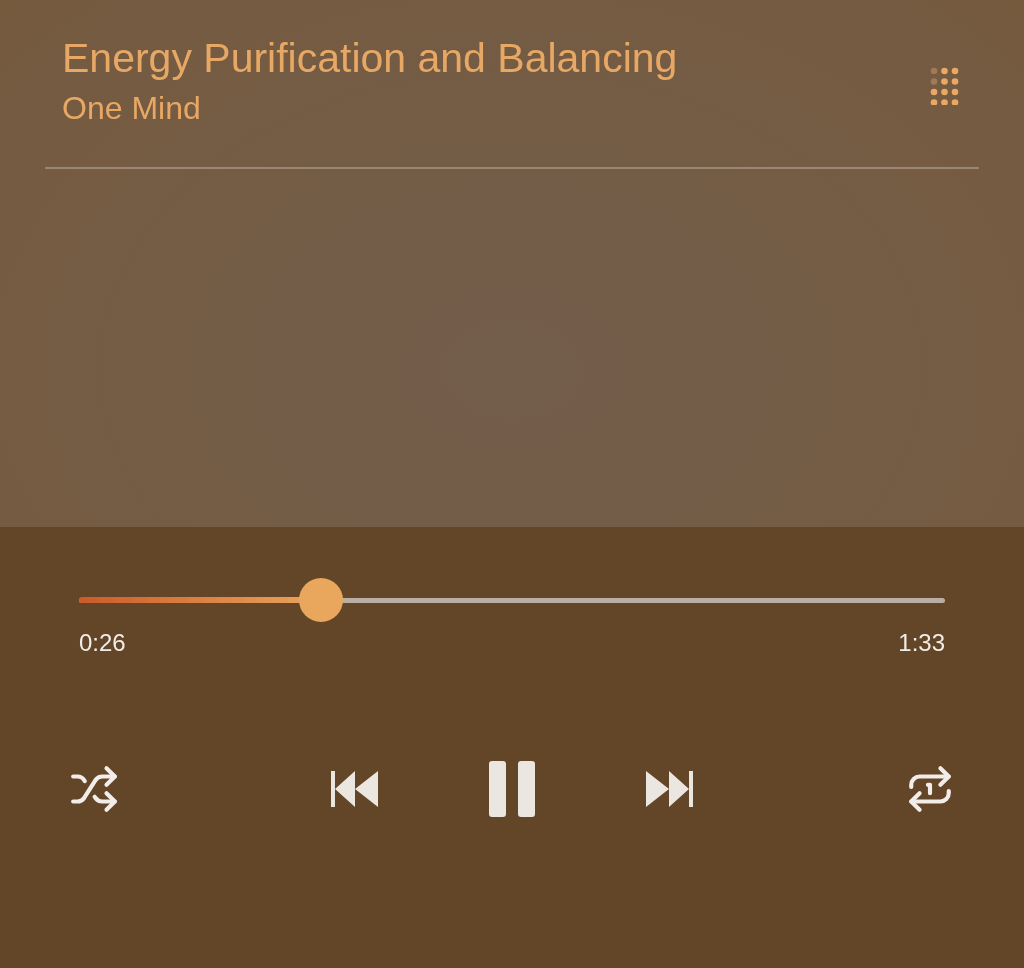 This screenshot has width=1024, height=968. I want to click on total-time: 1:33, so click(921, 643).